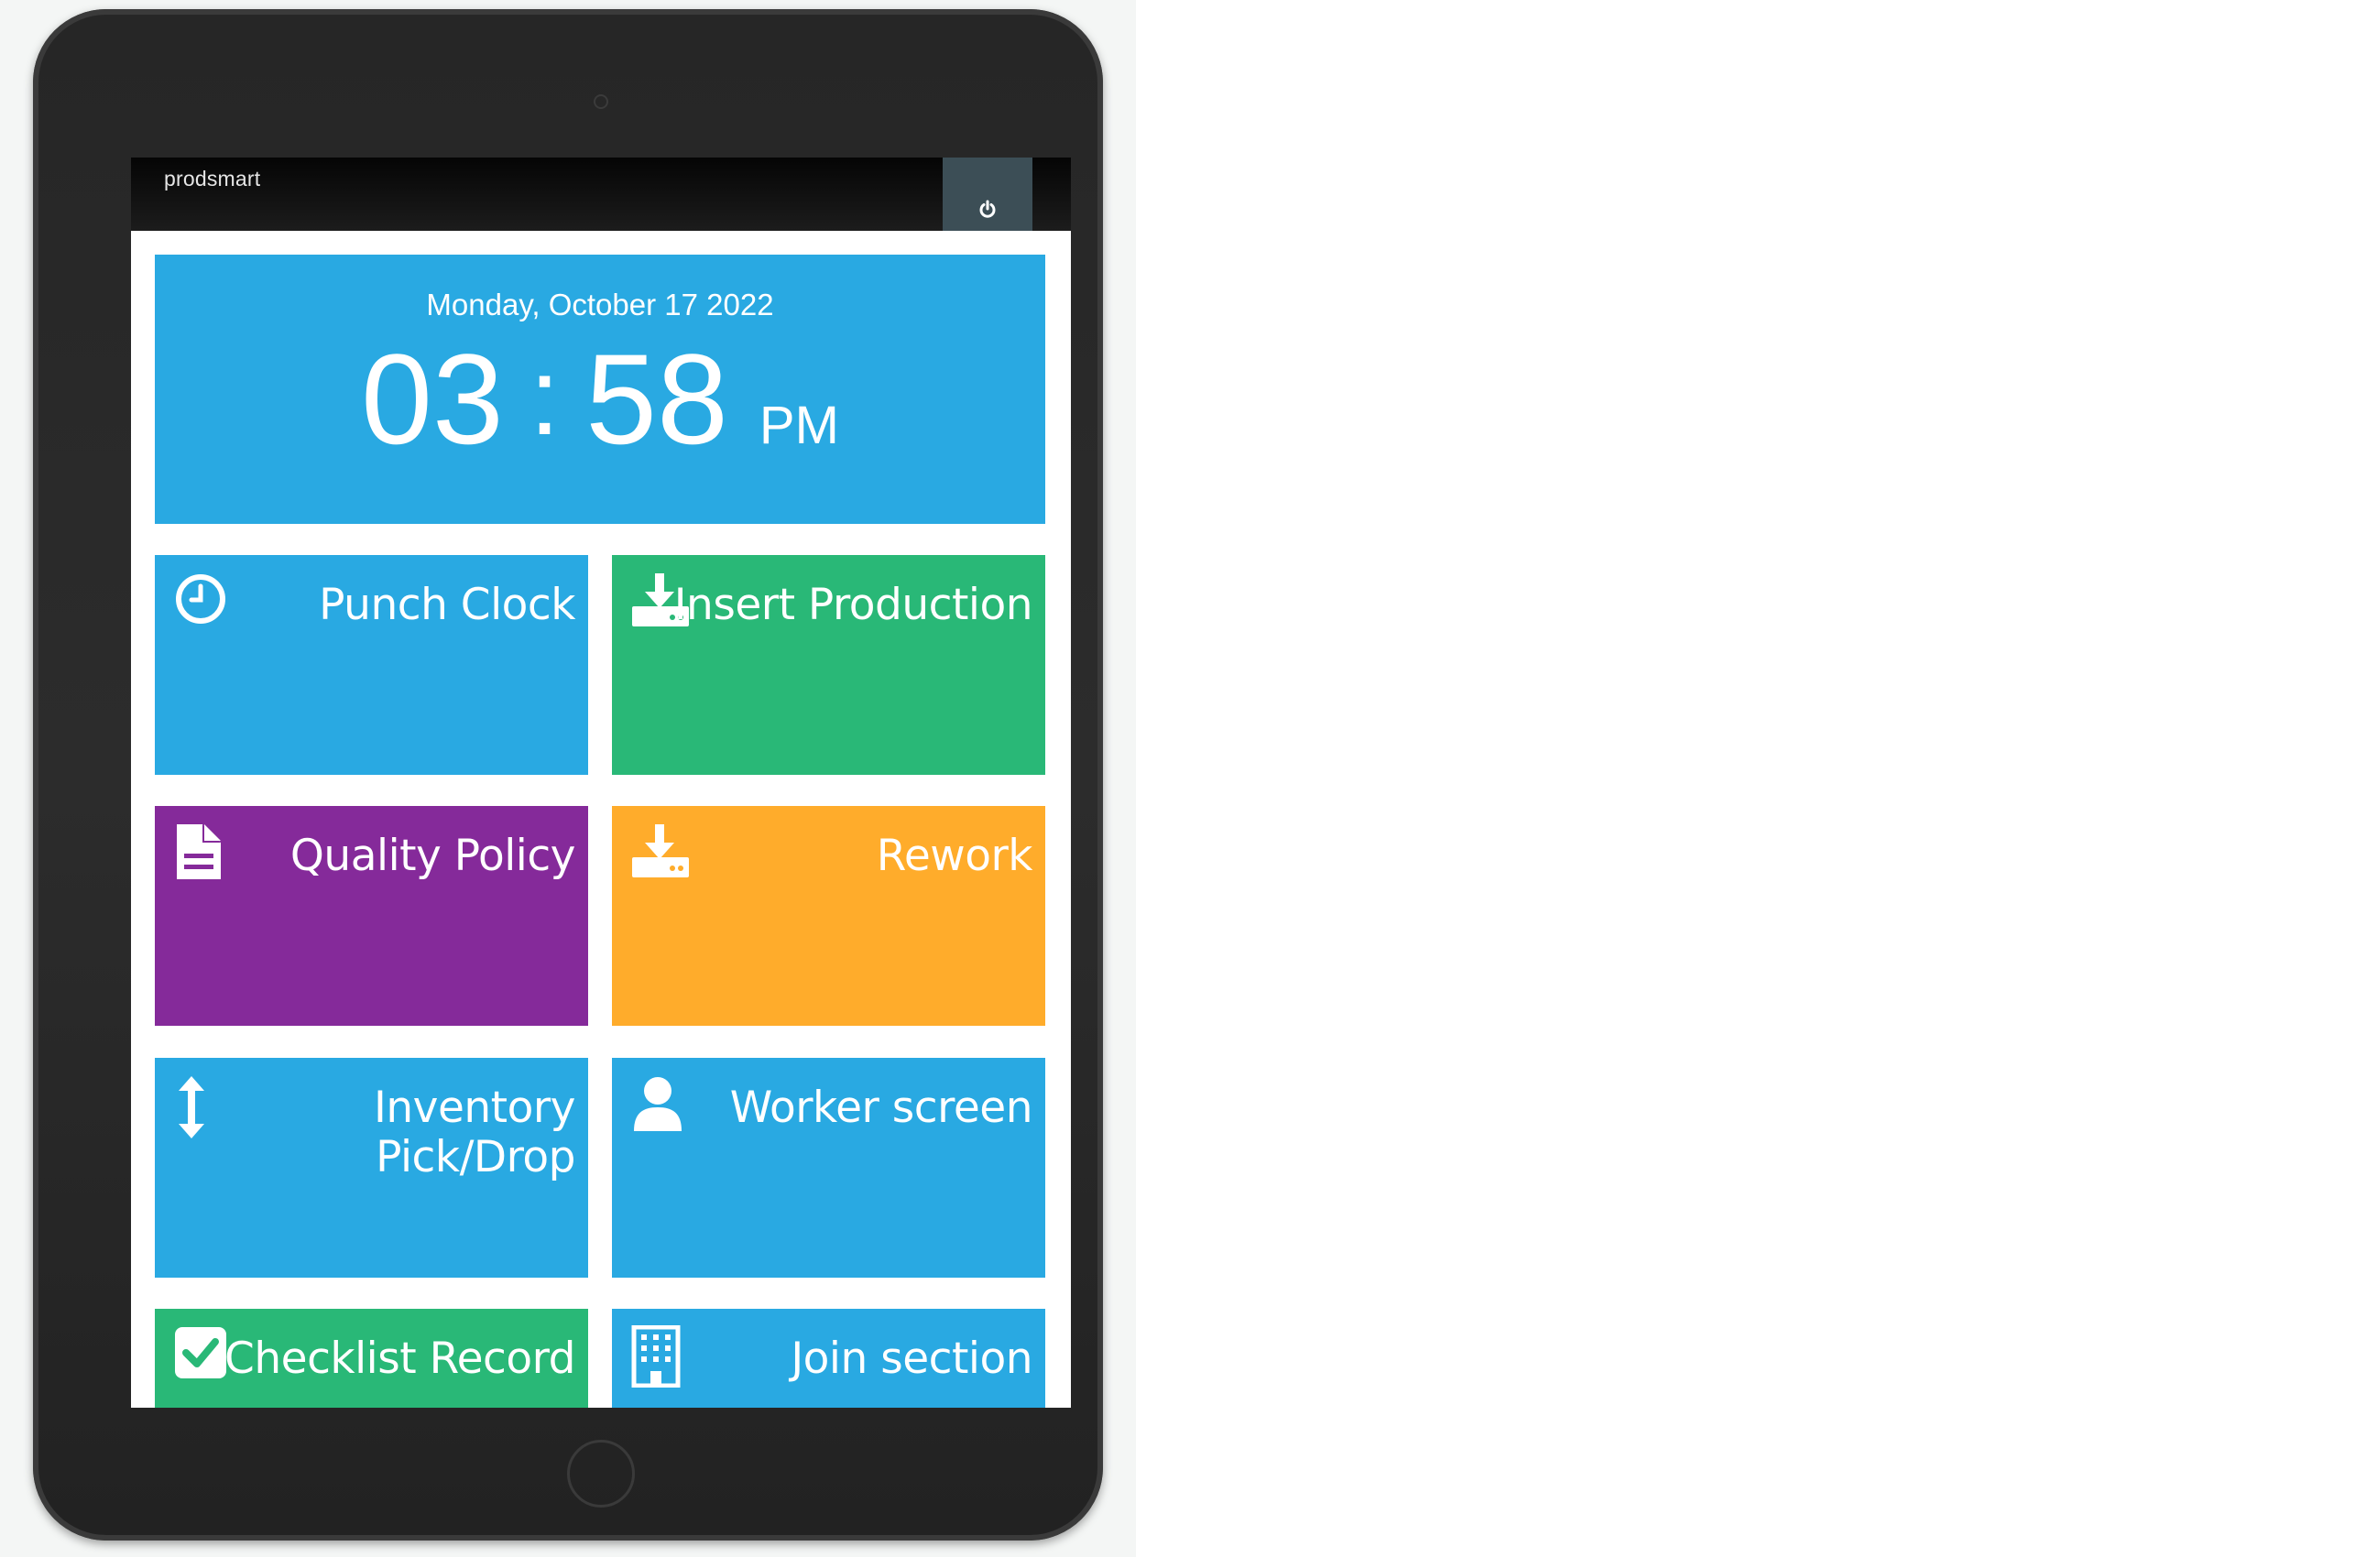 Image resolution: width=2380 pixels, height=1557 pixels. What do you see at coordinates (799, 426) in the screenshot?
I see `time-ampm: PM` at bounding box center [799, 426].